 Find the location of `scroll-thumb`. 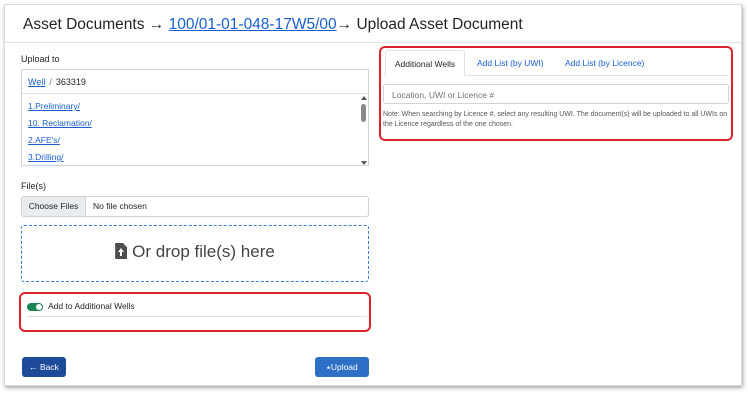

scroll-thumb is located at coordinates (363, 113).